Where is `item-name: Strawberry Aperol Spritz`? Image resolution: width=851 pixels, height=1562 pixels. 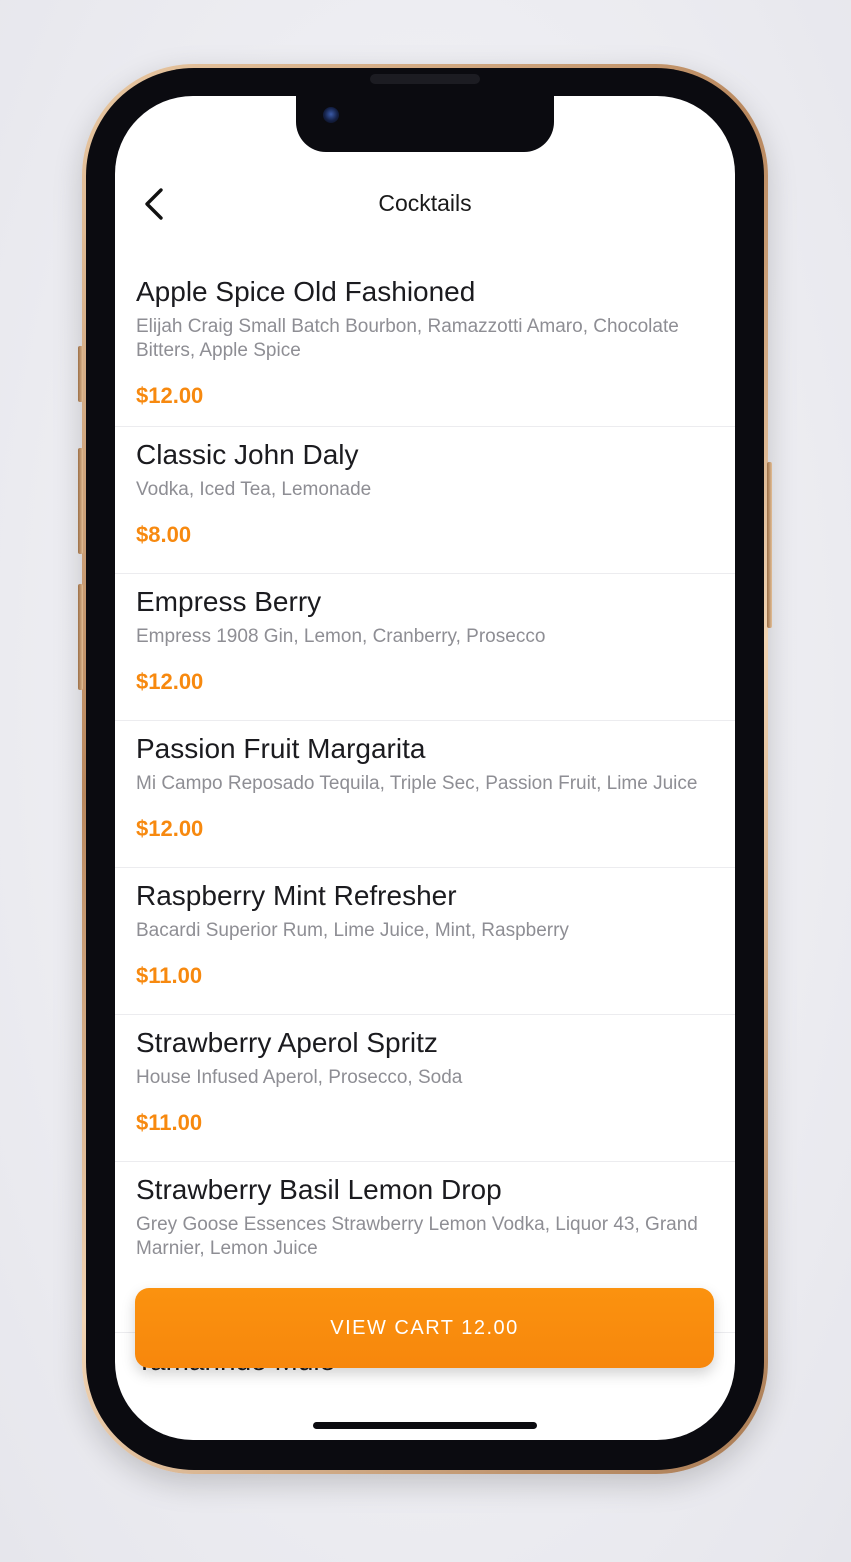
item-name: Strawberry Aperol Spritz is located at coordinates (287, 1042).